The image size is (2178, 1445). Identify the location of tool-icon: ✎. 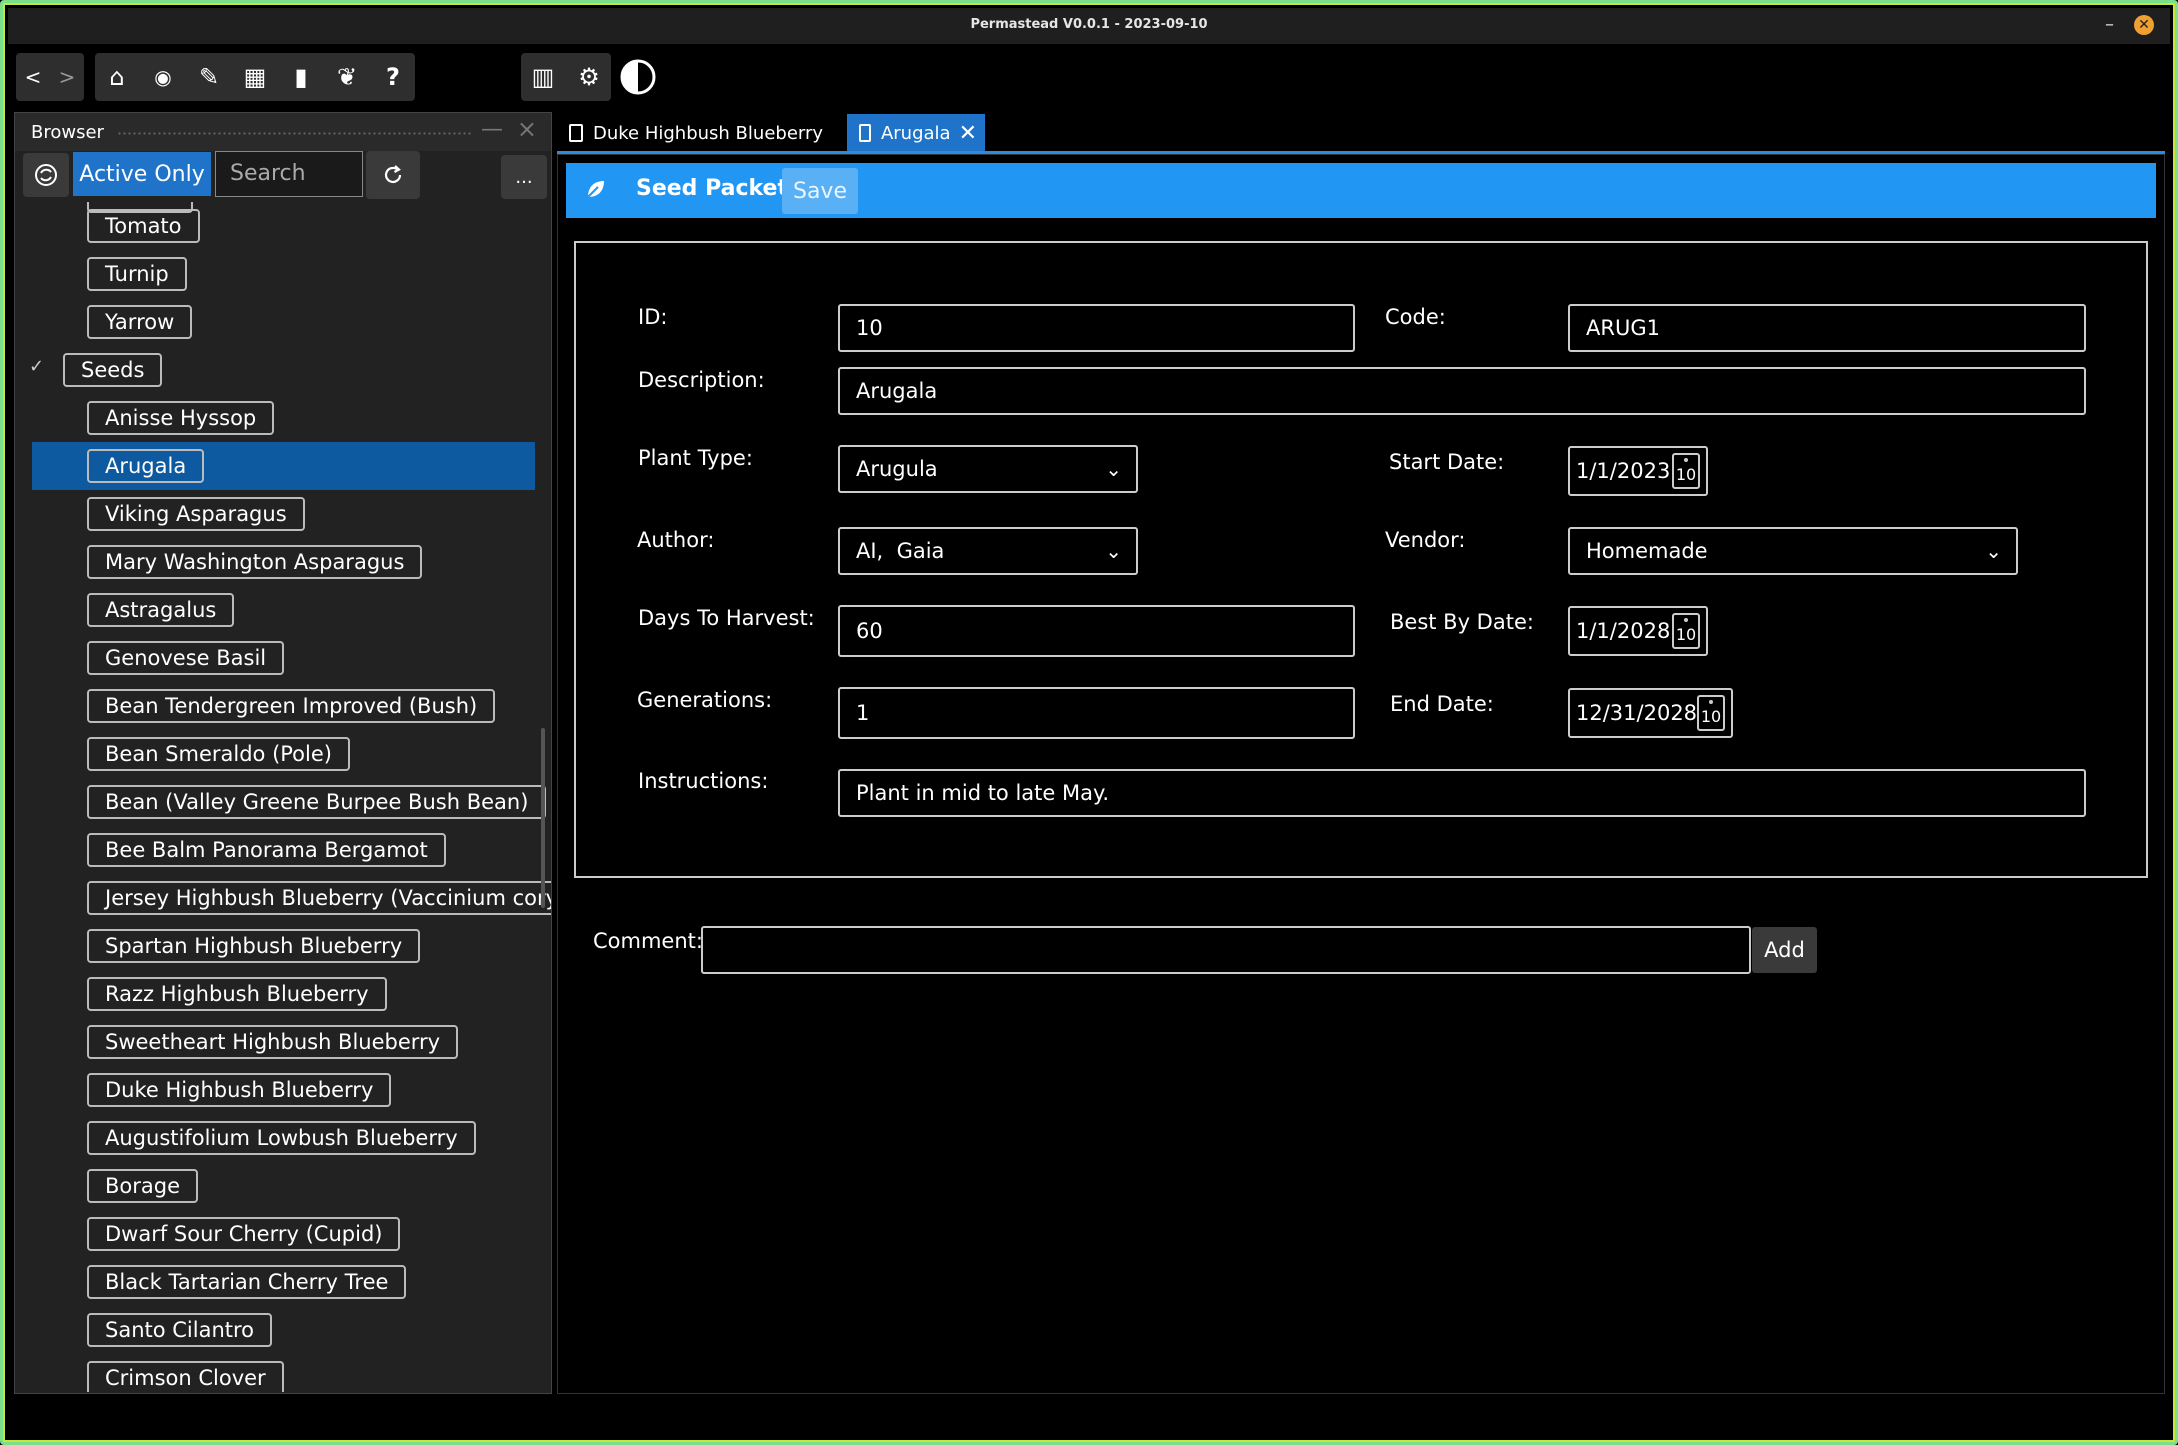
(209, 77).